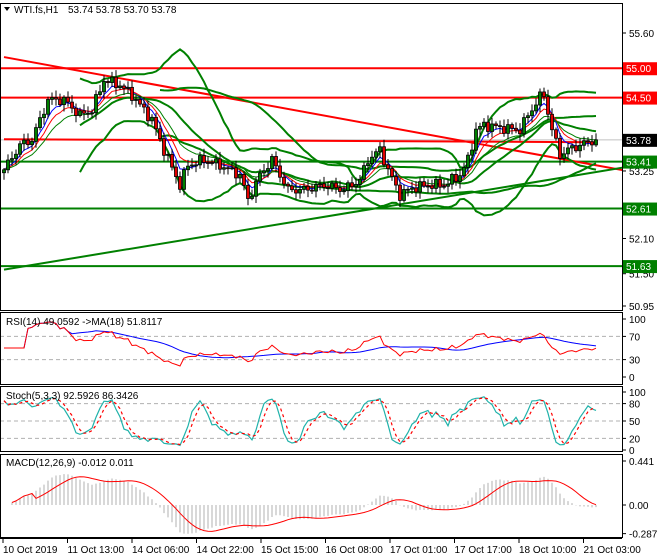 The height and width of the screenshot is (560, 660). I want to click on current-price-label: 53.78, so click(638, 141).